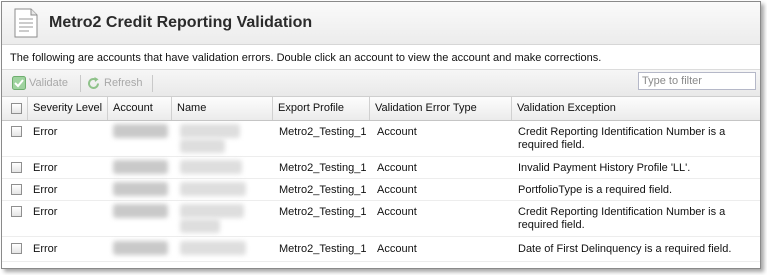 The height and width of the screenshot is (275, 767). Describe the element at coordinates (441, 108) in the screenshot. I see `column-header-error-type: Validation Error Type` at that location.